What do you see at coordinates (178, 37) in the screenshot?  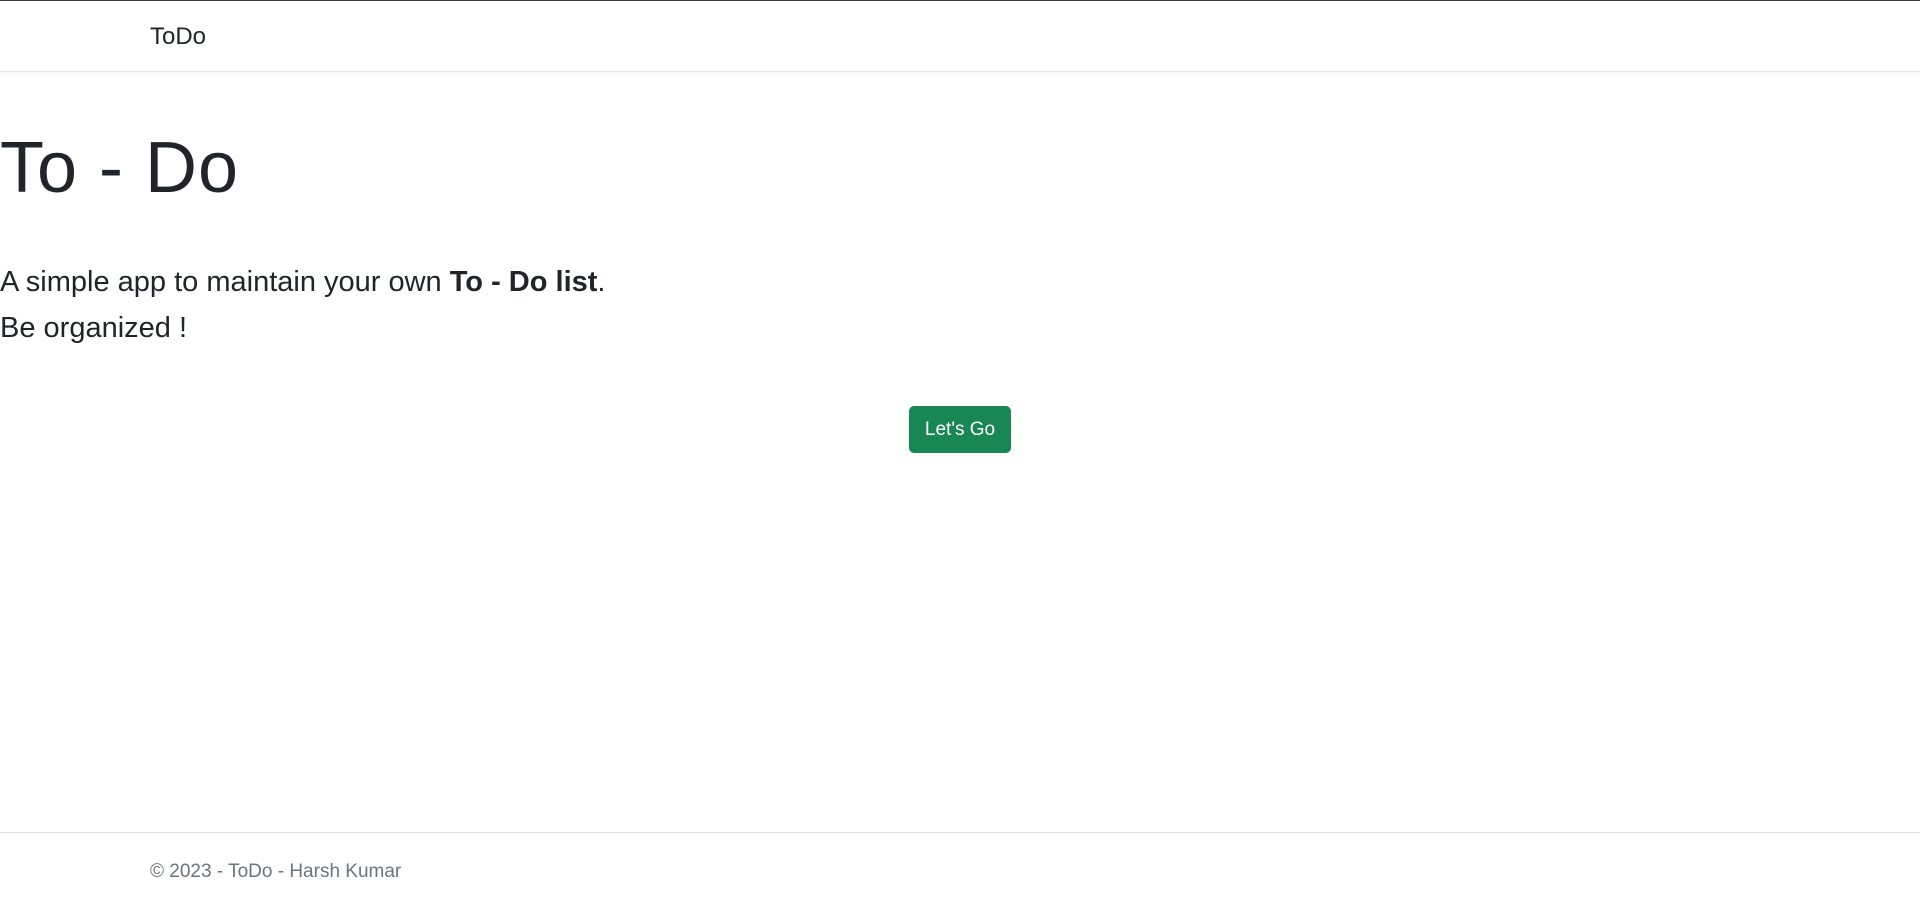 I see `navbar-brand: ToDo` at bounding box center [178, 37].